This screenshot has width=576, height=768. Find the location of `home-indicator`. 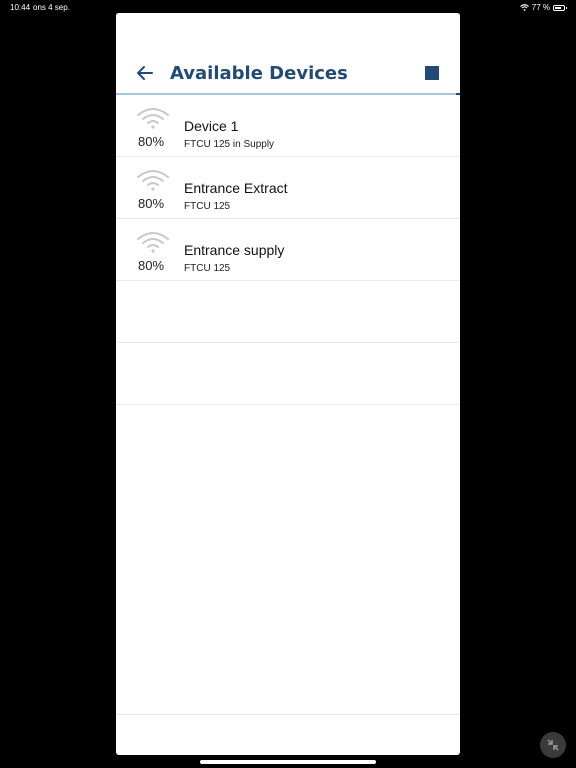

home-indicator is located at coordinates (288, 762).